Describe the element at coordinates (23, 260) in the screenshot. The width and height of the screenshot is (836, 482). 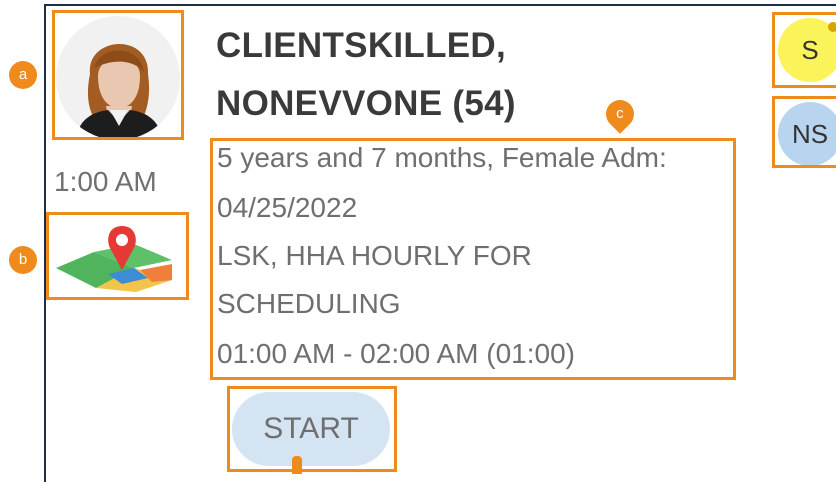
I see `callout-b: b` at that location.